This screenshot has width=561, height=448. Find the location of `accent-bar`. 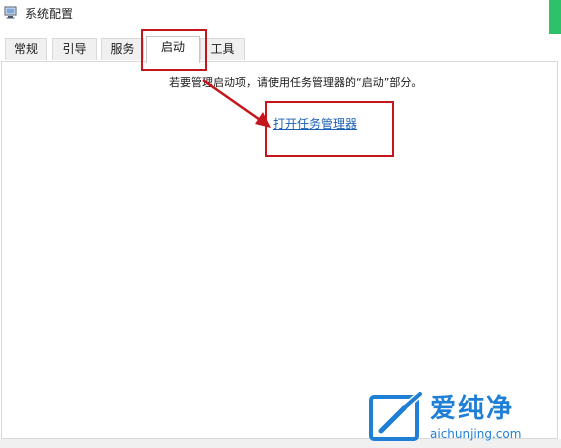

accent-bar is located at coordinates (555, 17).